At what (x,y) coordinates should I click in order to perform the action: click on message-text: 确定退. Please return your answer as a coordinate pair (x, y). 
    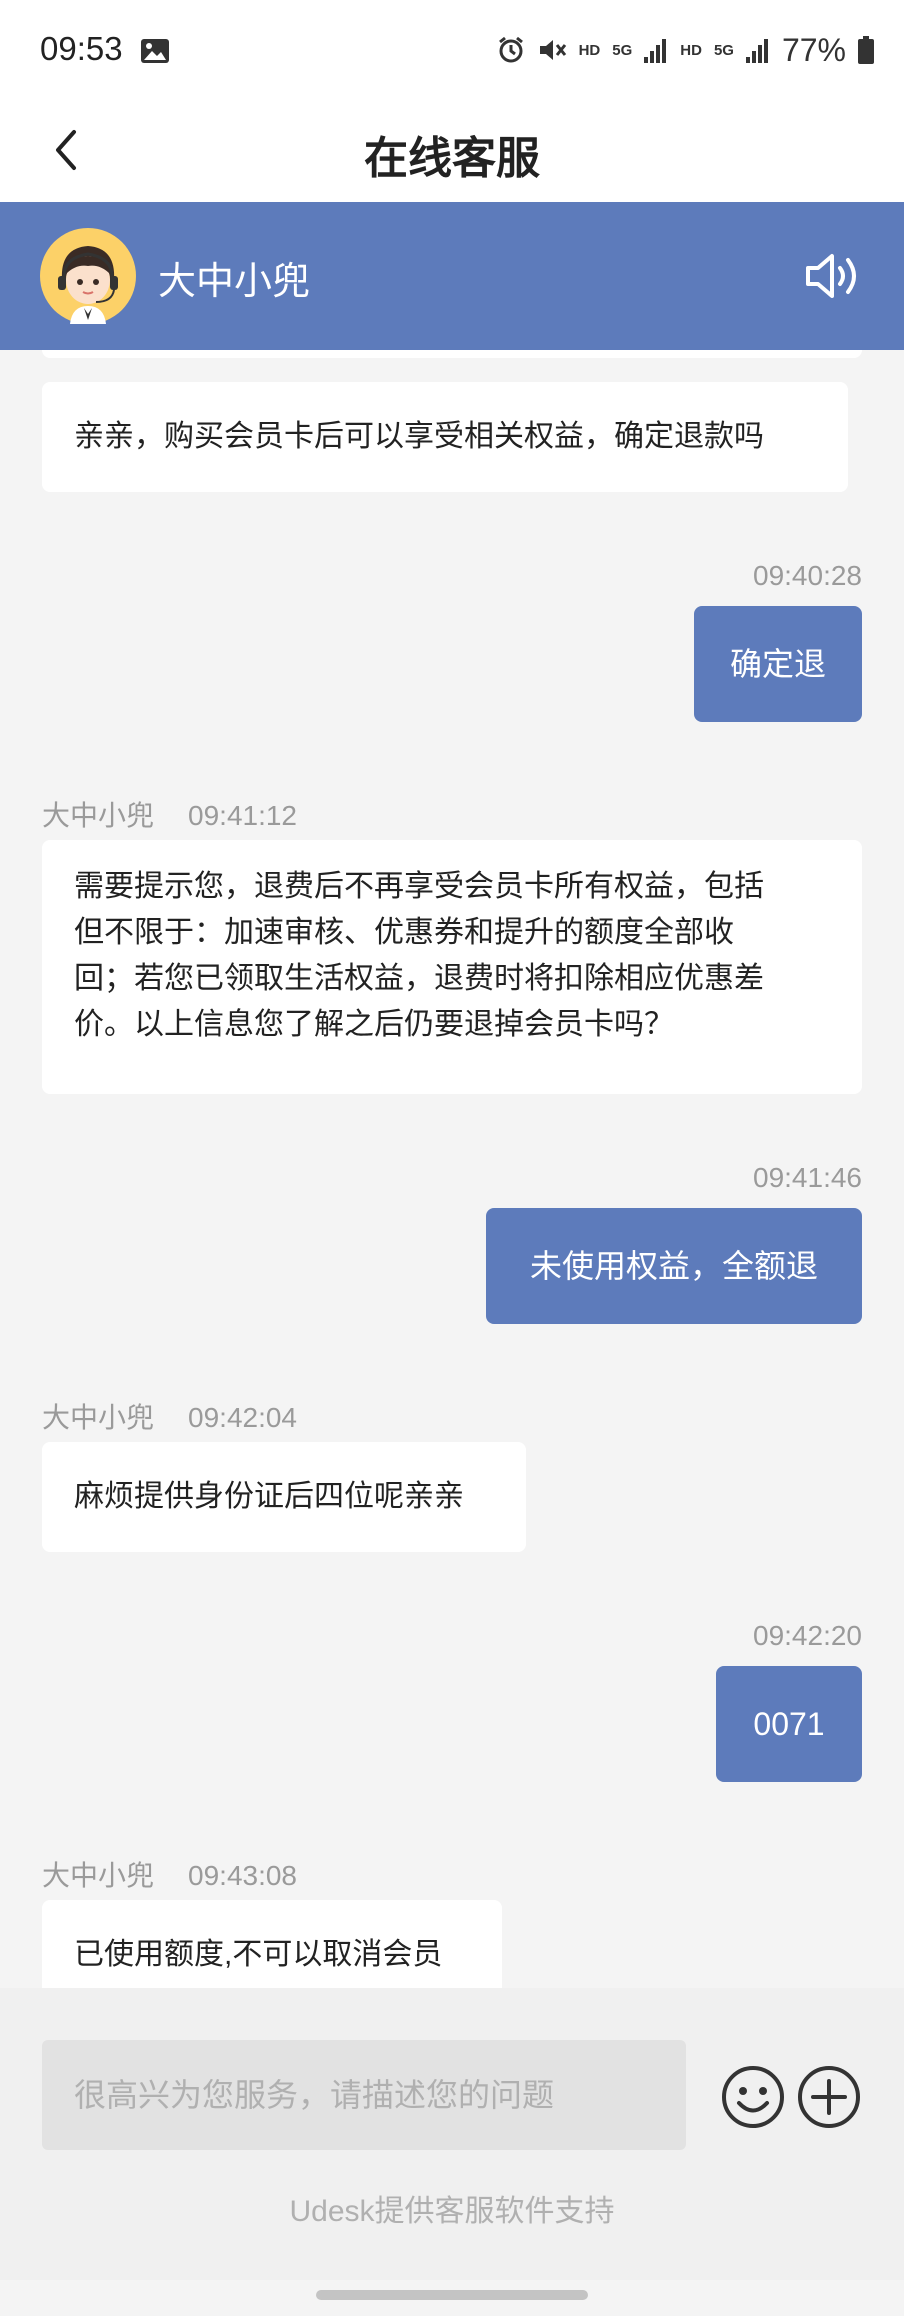
    Looking at the image, I should click on (777, 664).